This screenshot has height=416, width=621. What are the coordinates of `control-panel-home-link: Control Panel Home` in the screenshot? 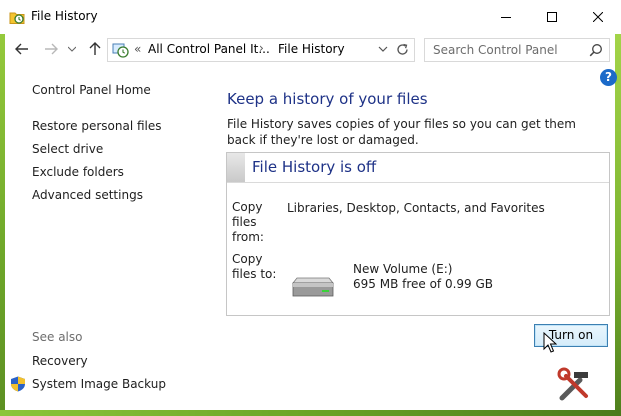 It's located at (91, 90).